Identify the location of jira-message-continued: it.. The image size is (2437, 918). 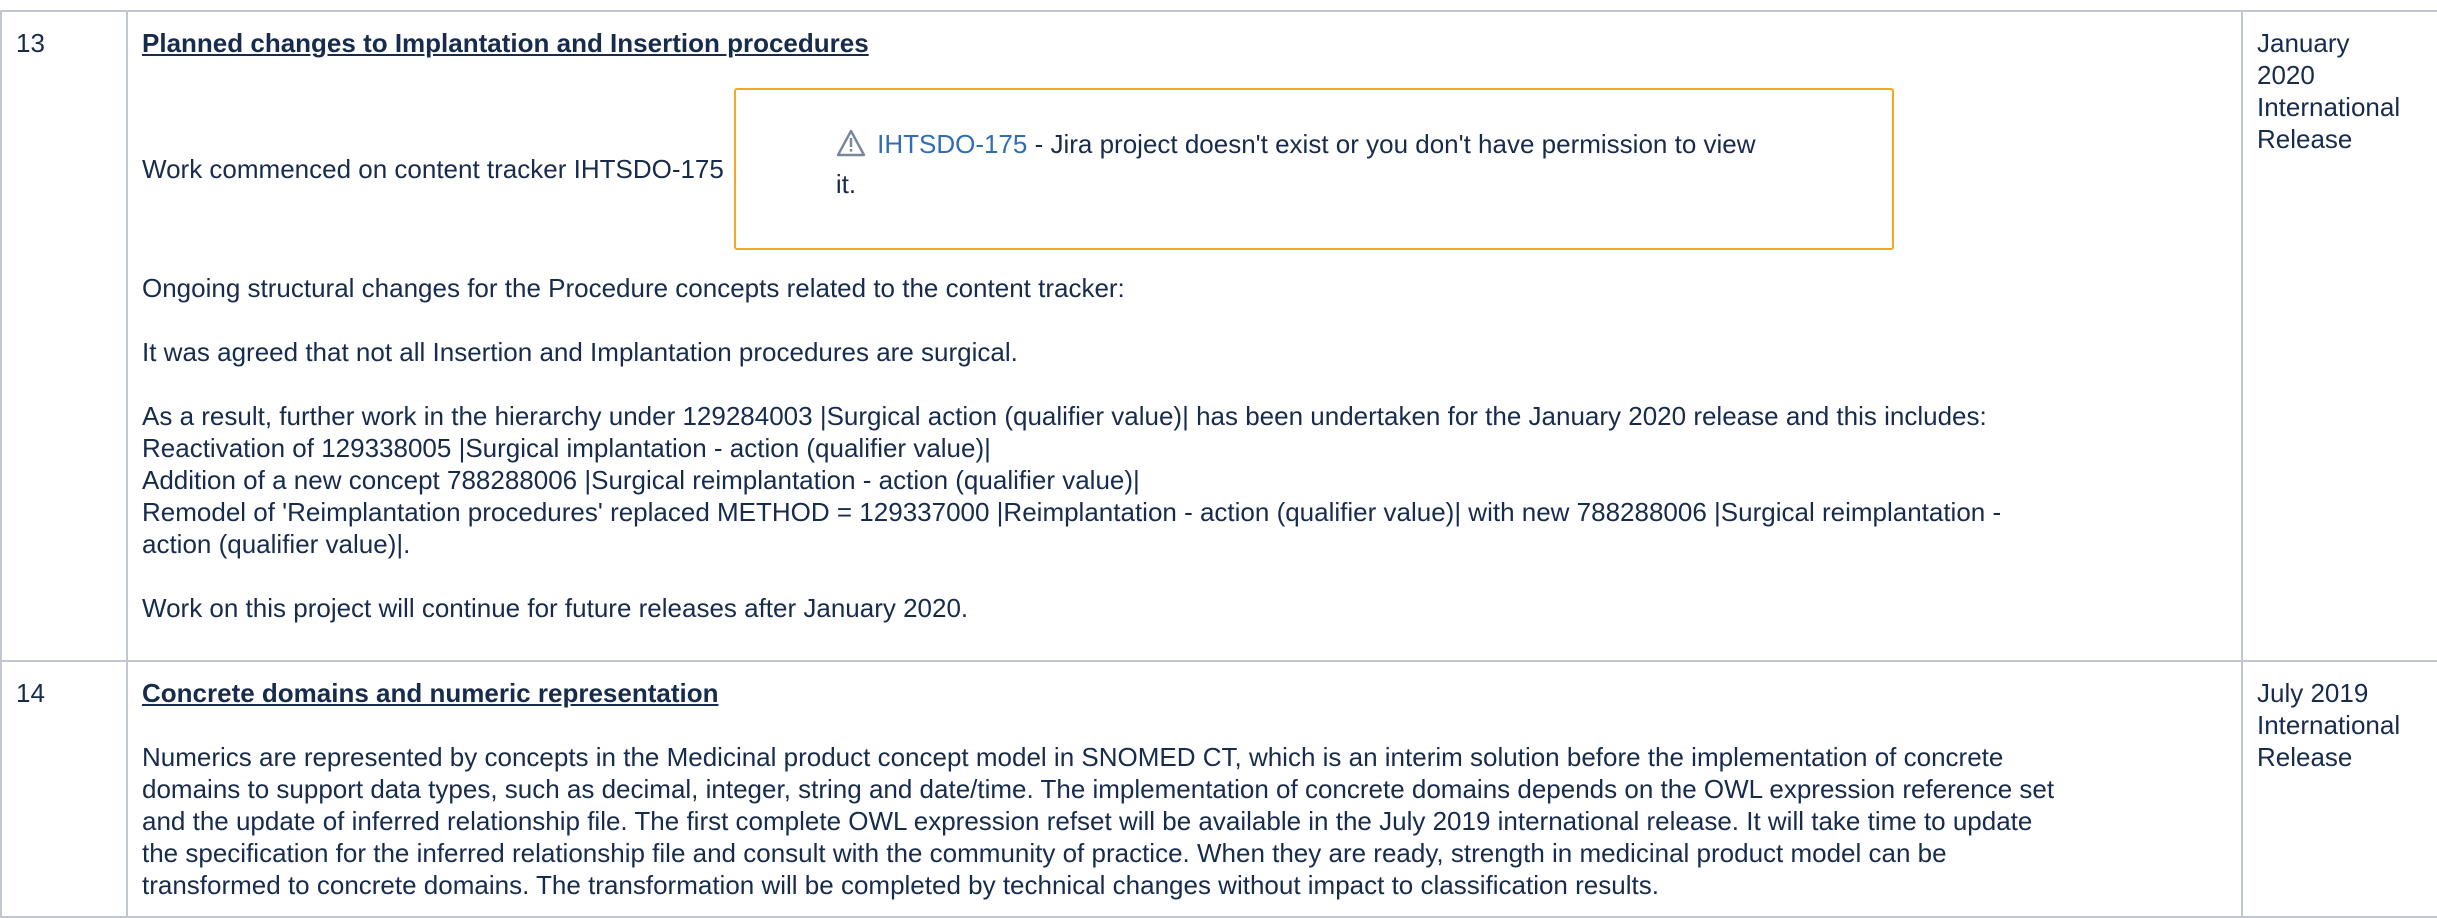
(846, 184).